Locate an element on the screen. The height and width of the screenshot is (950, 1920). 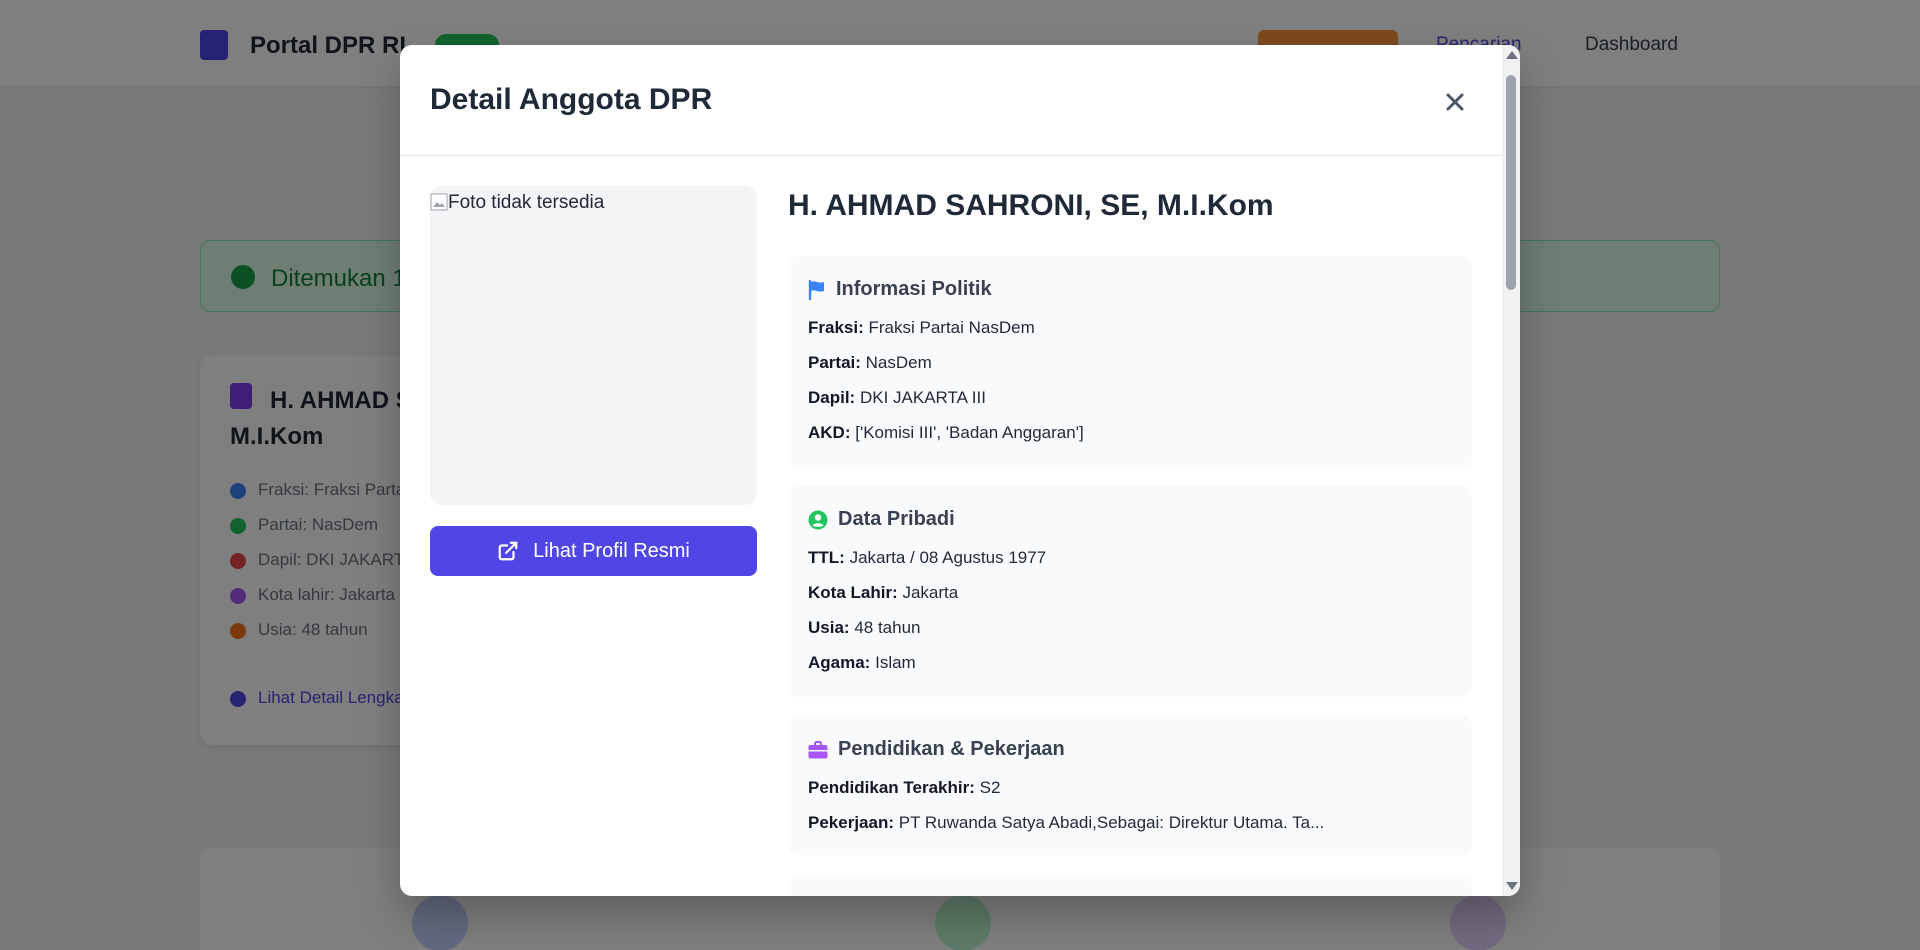
broken-image-icon is located at coordinates (439, 202).